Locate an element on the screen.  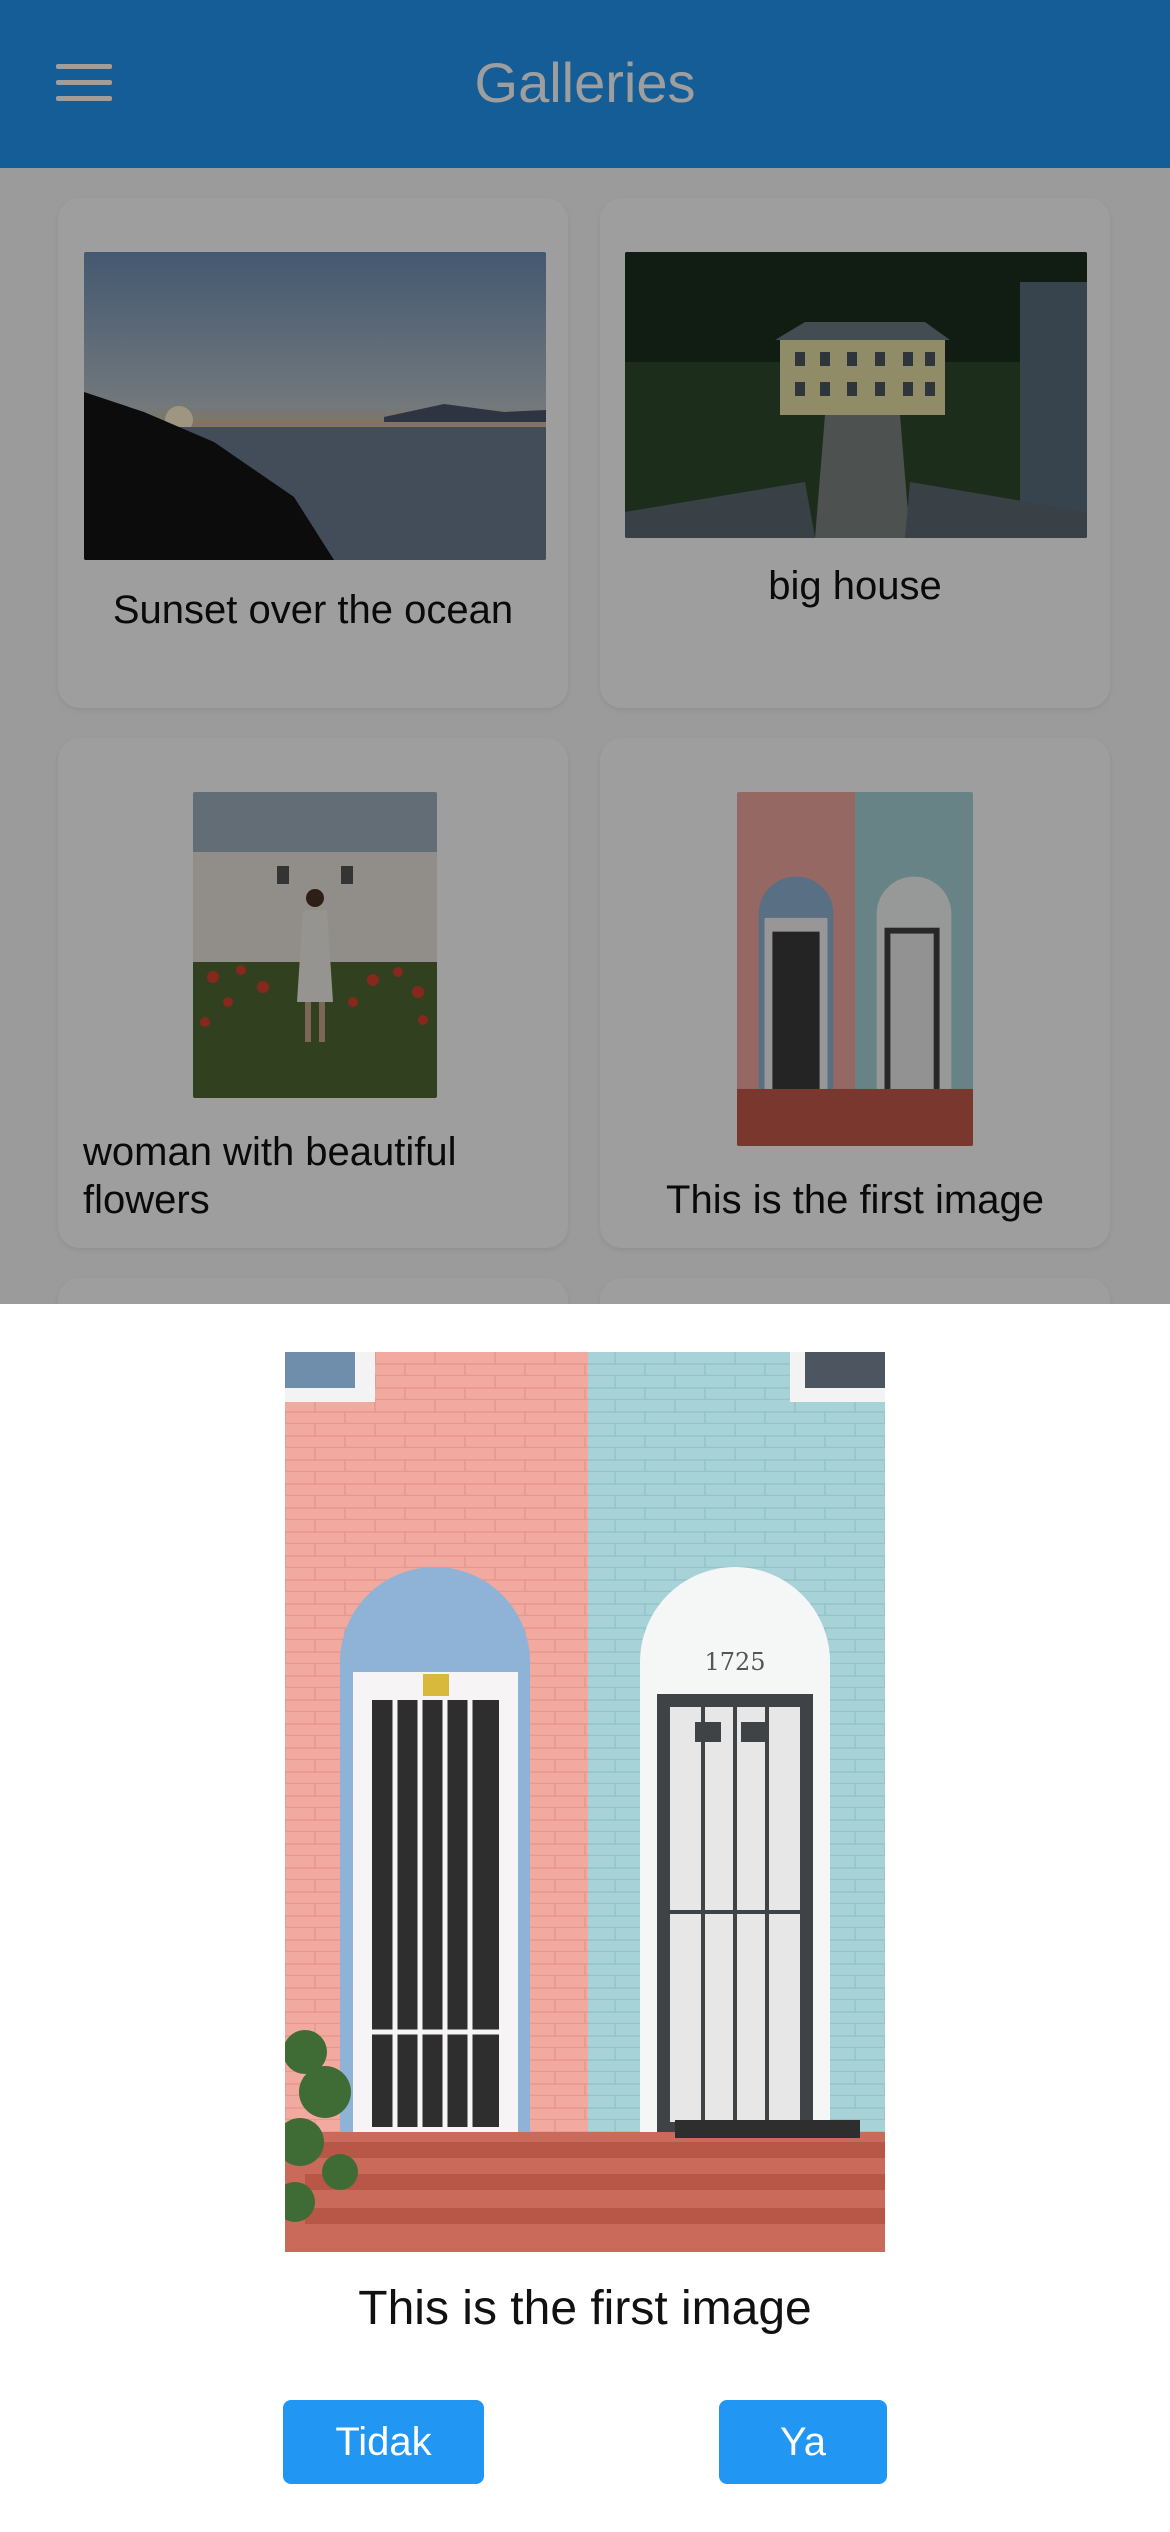
yes-button: Ya is located at coordinates (803, 2442).